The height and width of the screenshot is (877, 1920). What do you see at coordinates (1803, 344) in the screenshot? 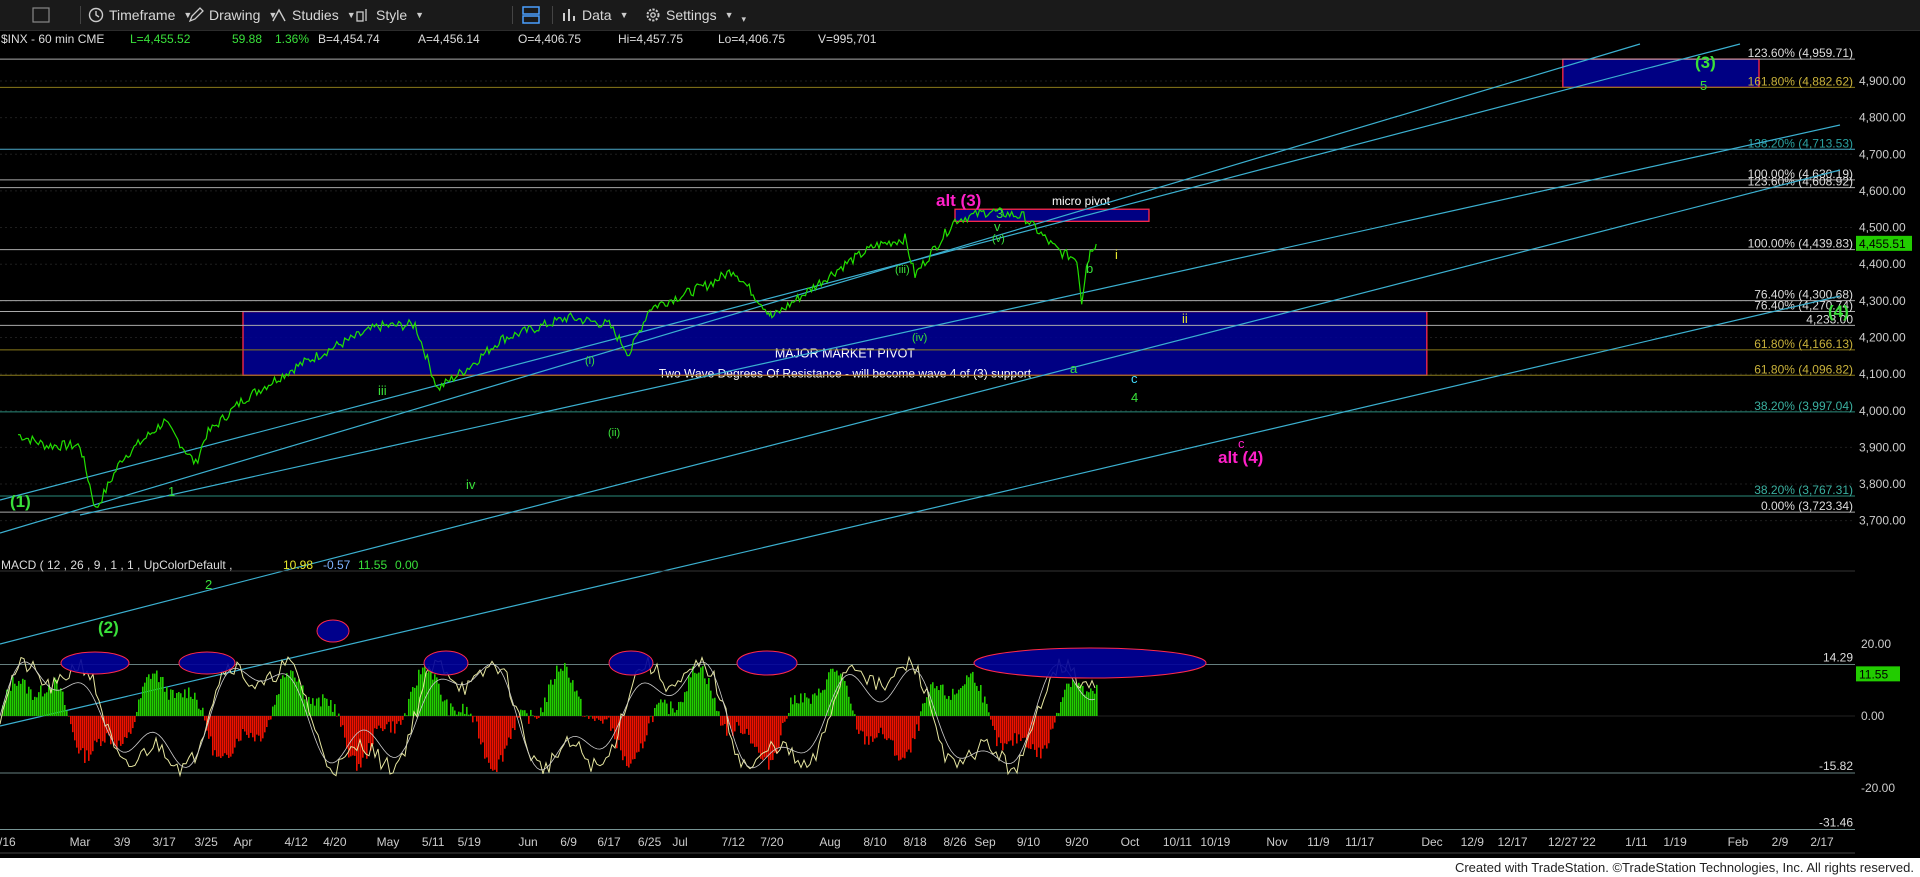
I see `fib-label: 61.80% (4,166.13)` at bounding box center [1803, 344].